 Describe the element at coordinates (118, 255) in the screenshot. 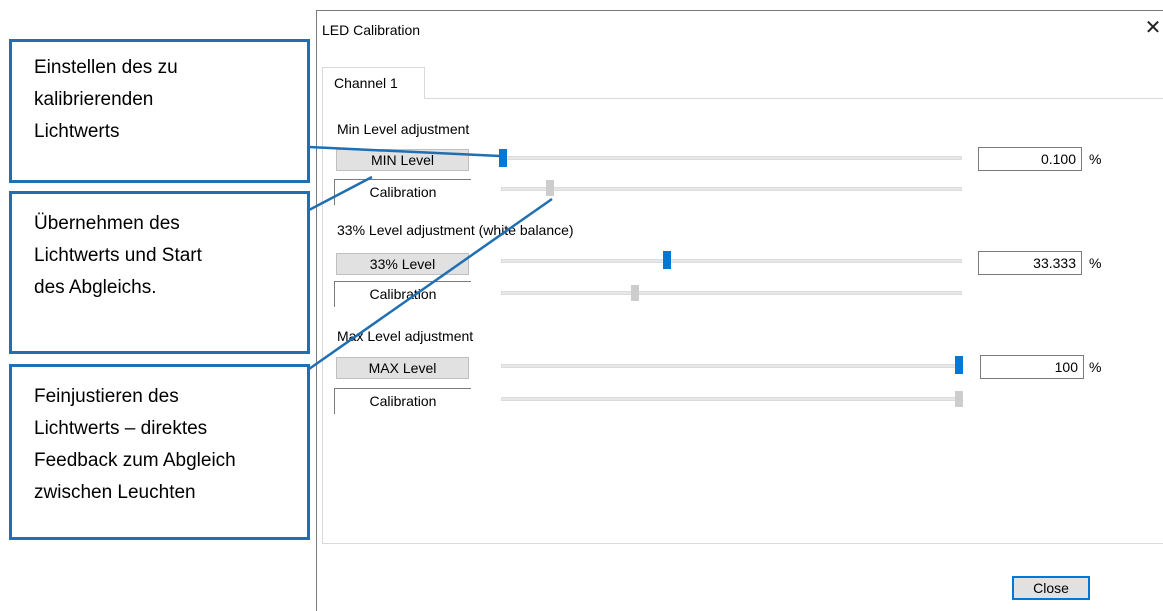

I see `callout-2-line-2: Lichtwerts und Start` at that location.